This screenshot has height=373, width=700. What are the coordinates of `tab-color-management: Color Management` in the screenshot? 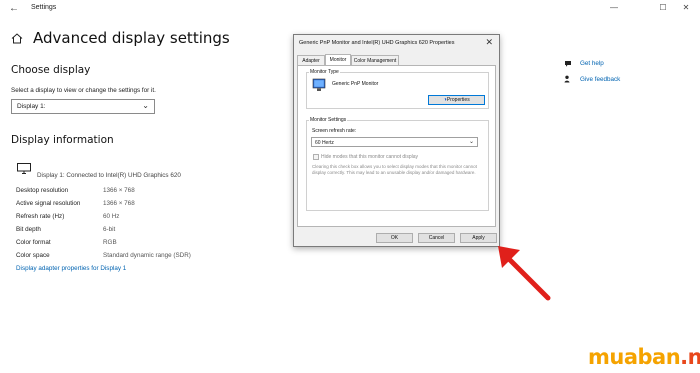 It's located at (375, 60).